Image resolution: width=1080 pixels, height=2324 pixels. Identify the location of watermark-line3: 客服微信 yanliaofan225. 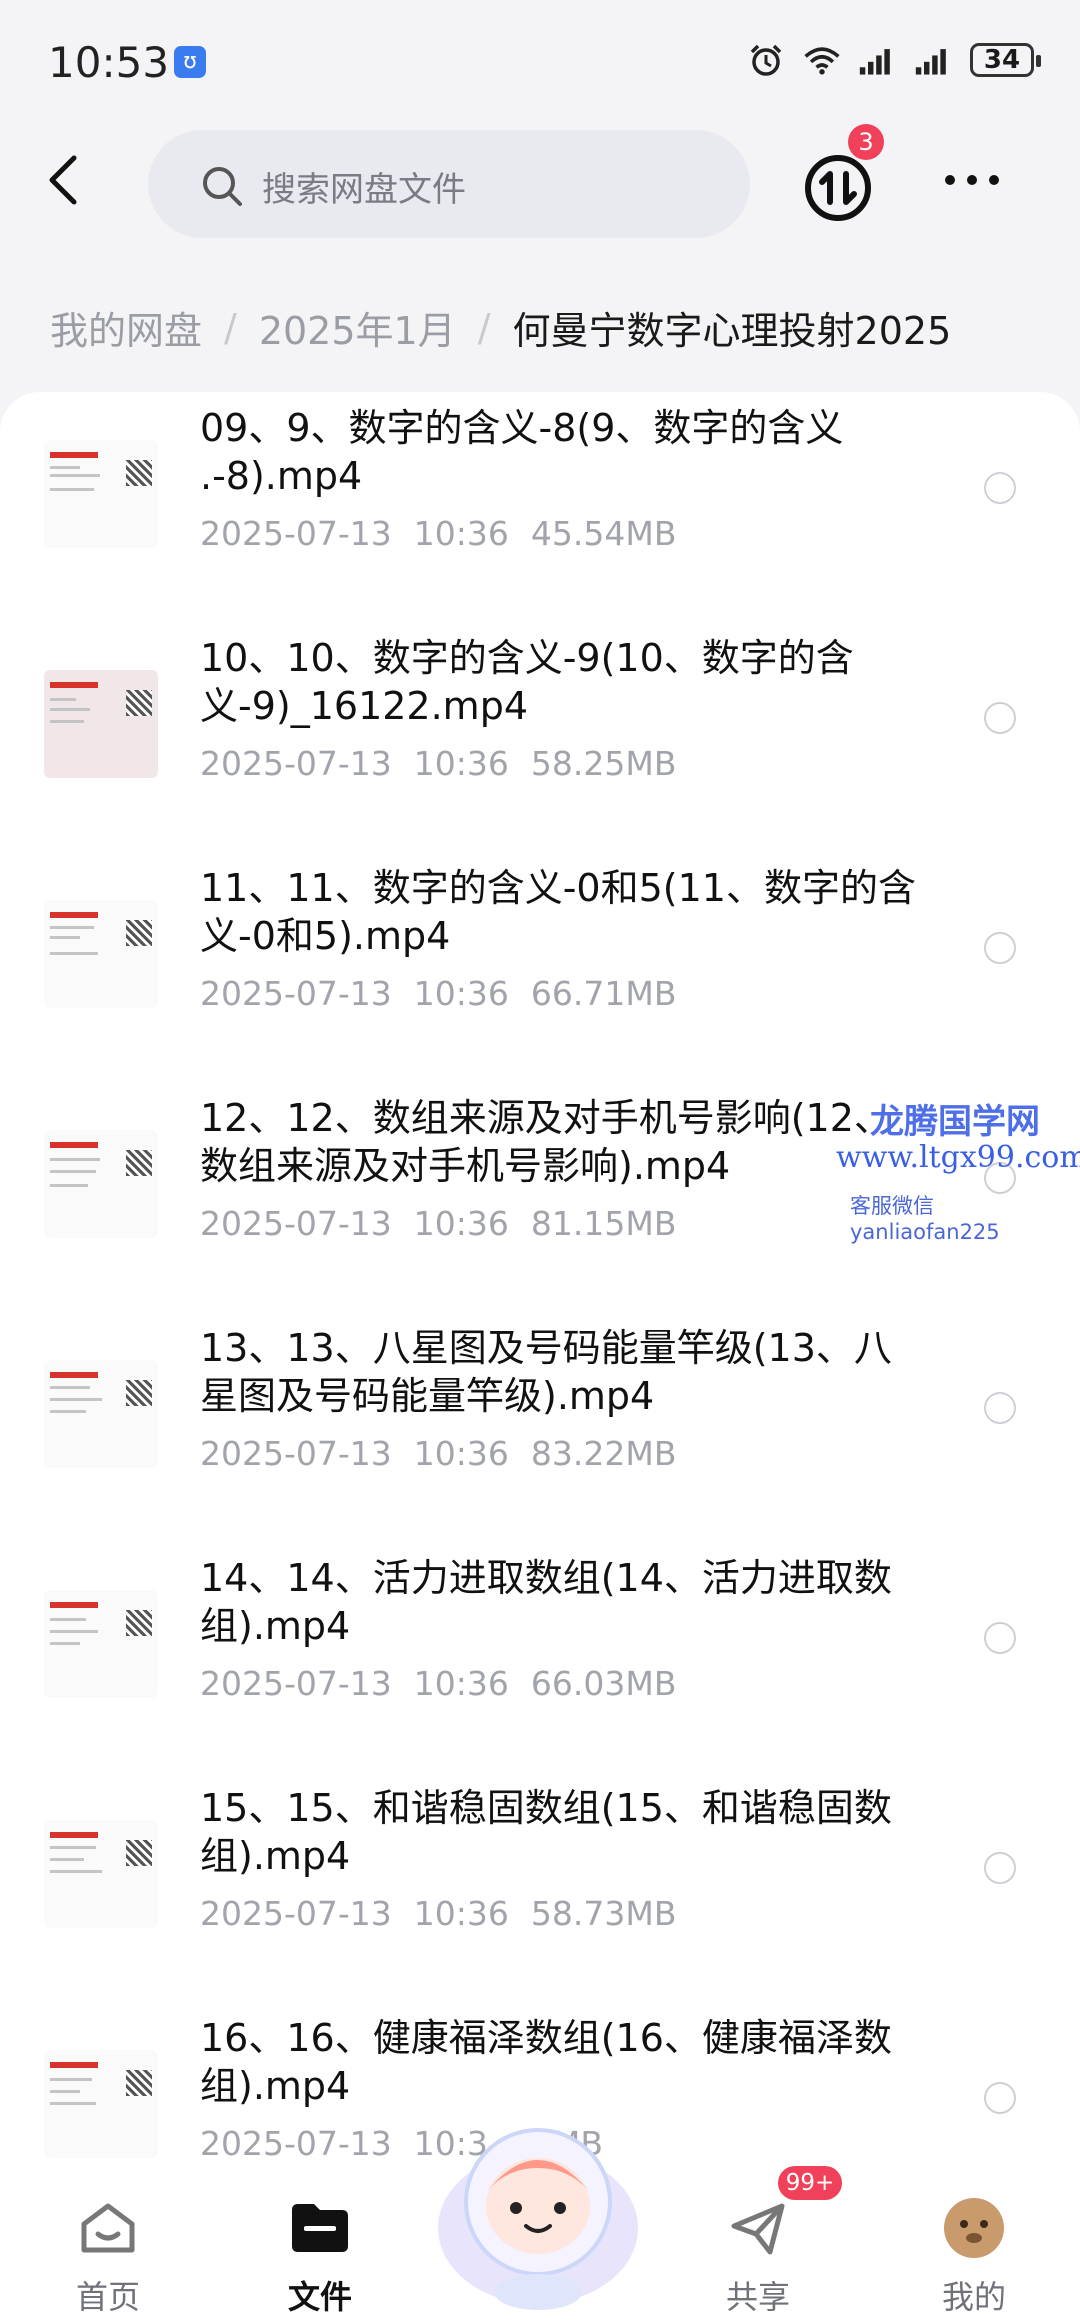
(925, 1219).